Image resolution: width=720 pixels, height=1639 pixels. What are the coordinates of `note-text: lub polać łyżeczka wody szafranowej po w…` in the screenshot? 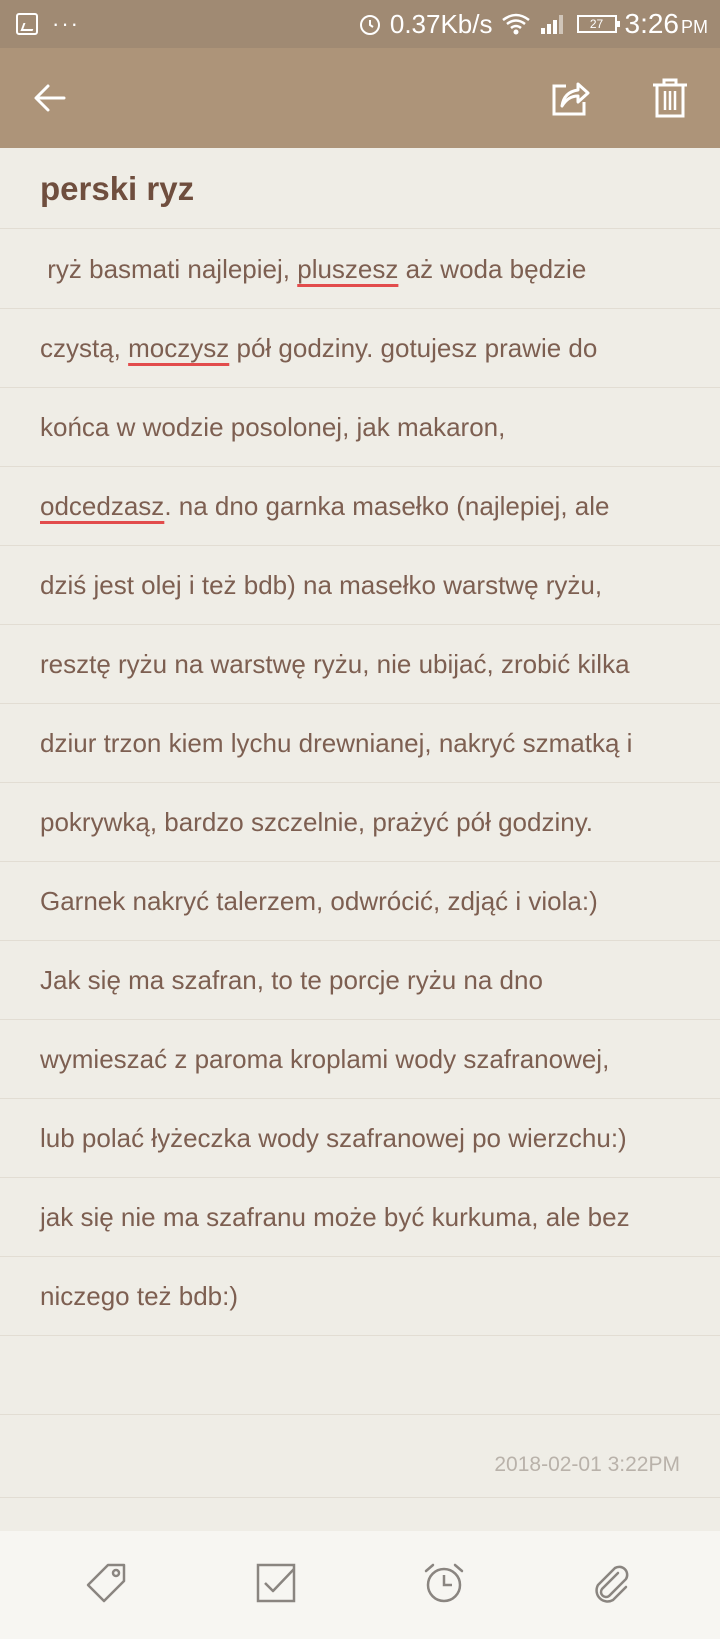 It's located at (333, 1137).